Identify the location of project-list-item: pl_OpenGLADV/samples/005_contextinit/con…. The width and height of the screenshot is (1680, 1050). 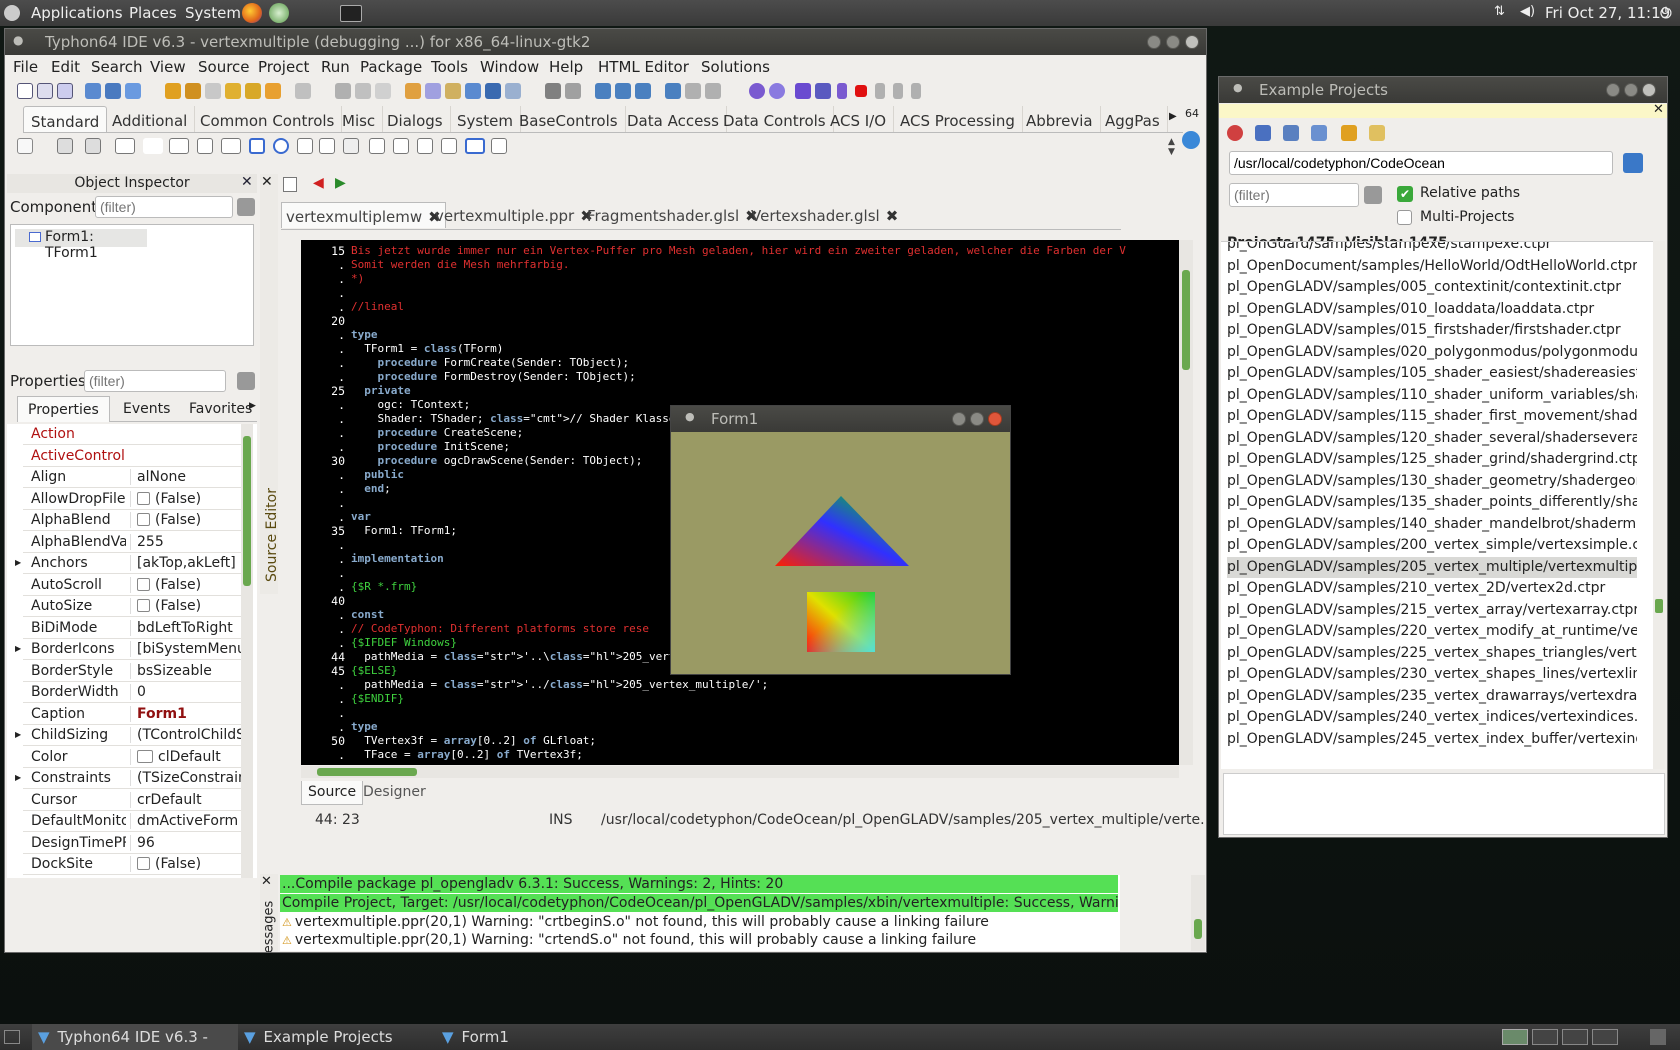
(1432, 287).